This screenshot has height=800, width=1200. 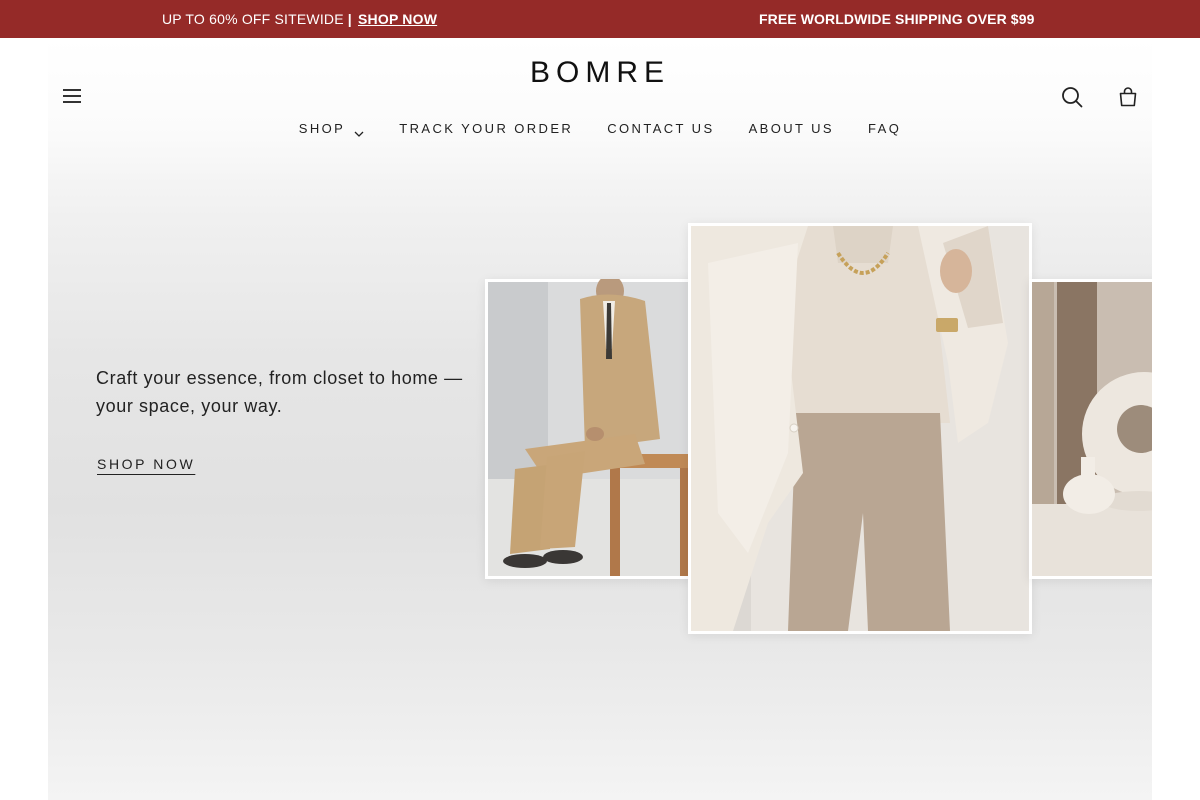 I want to click on nav-item-contact-us: CONTACT US, so click(x=660, y=128).